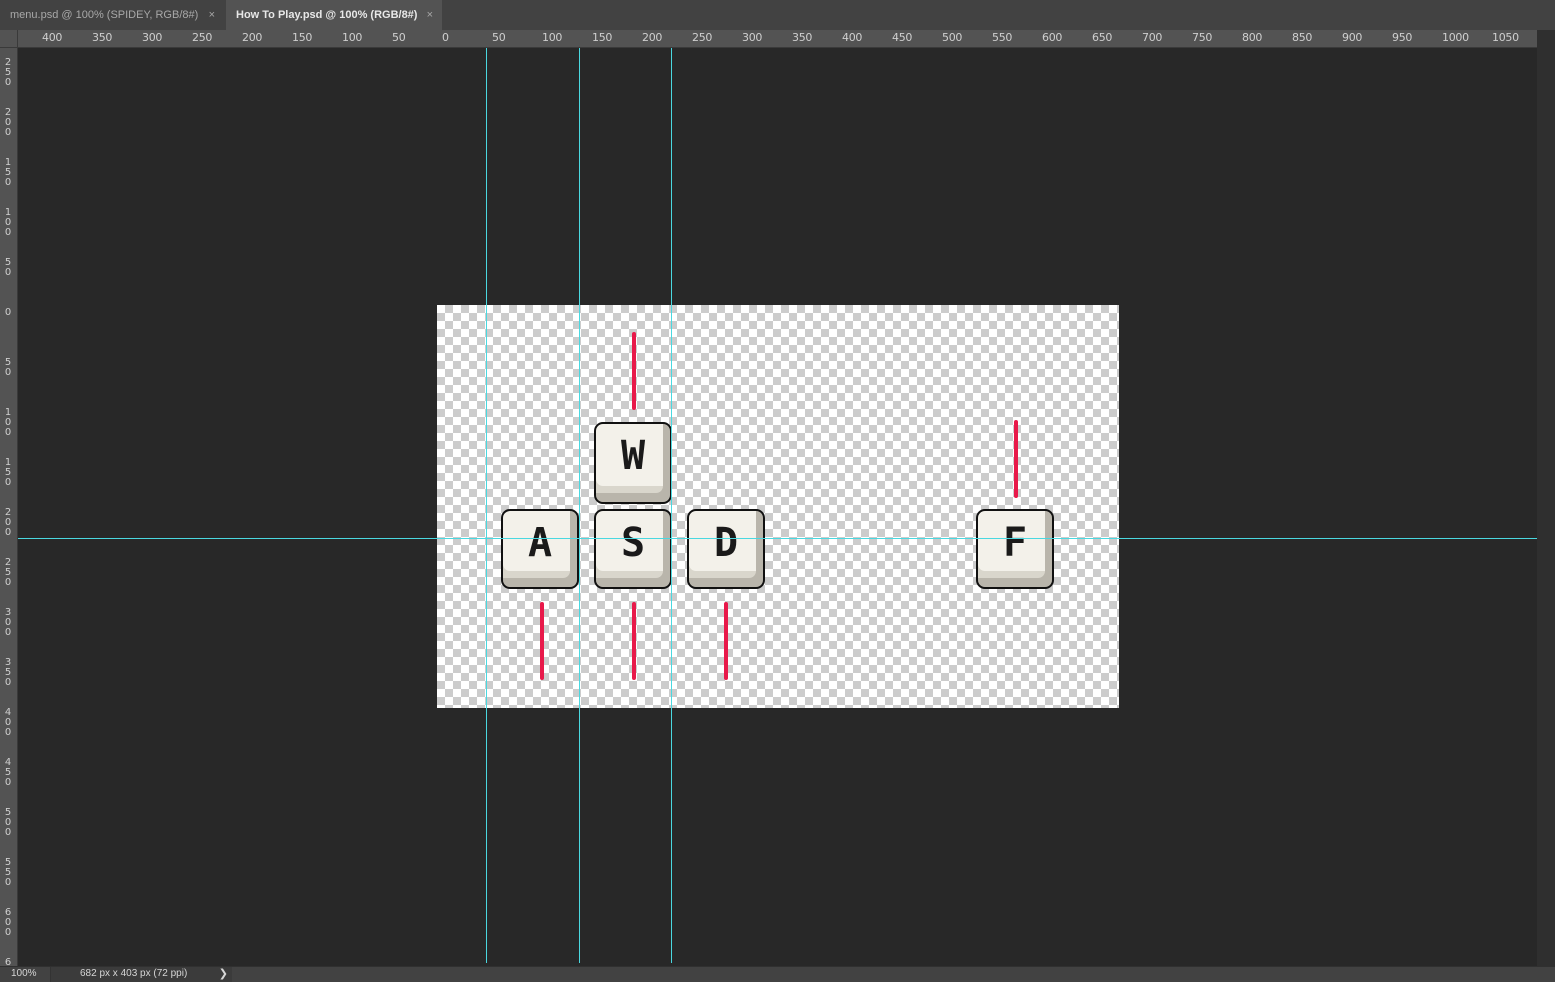 Image resolution: width=1555 pixels, height=982 pixels. I want to click on d-key: D, so click(726, 549).